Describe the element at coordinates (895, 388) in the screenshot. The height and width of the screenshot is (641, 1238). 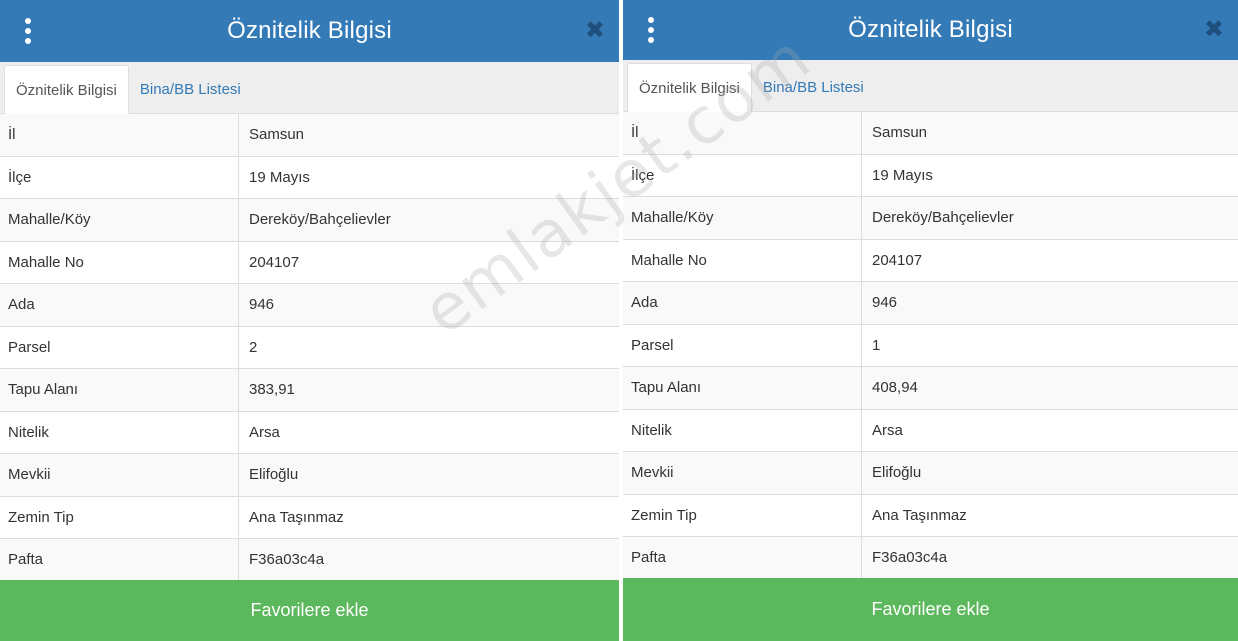
I see `row-value: 408,94` at that location.